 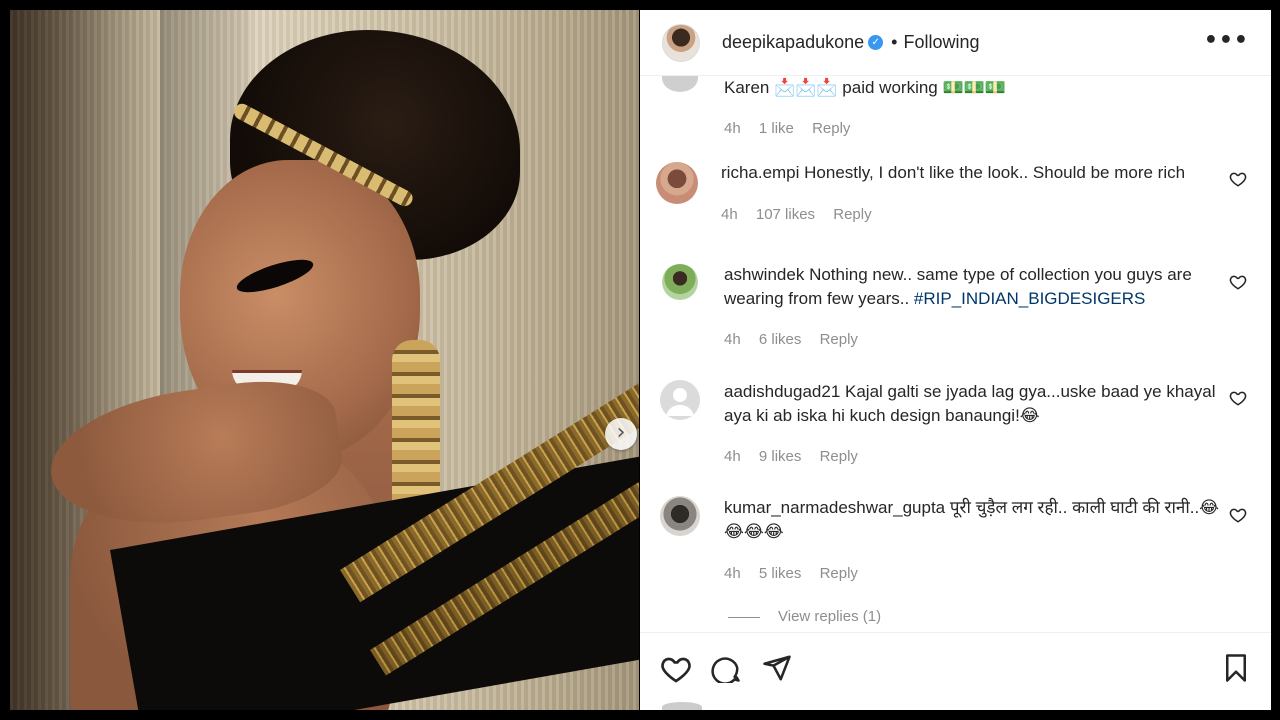 What do you see at coordinates (780, 339) in the screenshot?
I see `comment-likes: 6 likes` at bounding box center [780, 339].